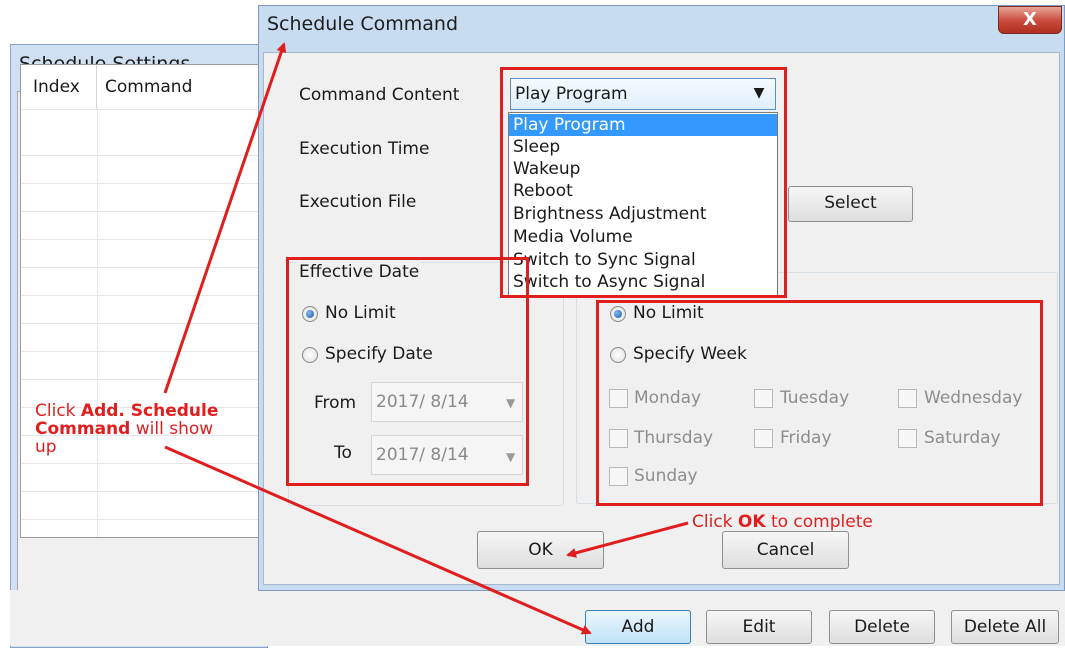 The width and height of the screenshot is (1065, 648). I want to click on arrow-to-ok-button, so click(627, 539).